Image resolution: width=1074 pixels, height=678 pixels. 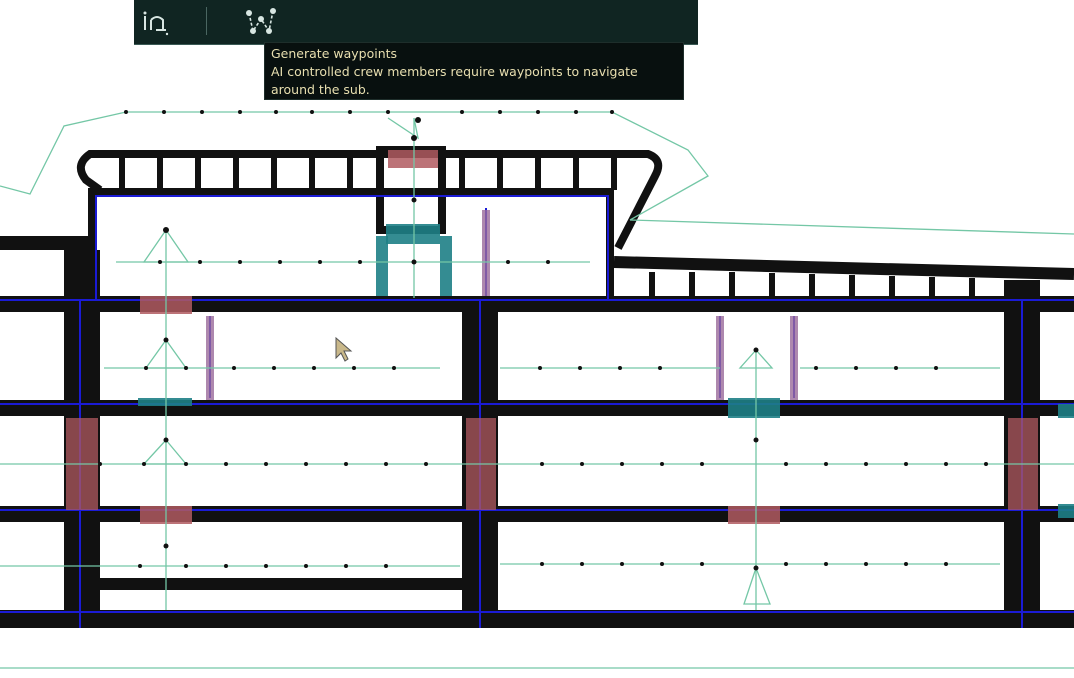 I want to click on link-waypoints-button, so click(x=155, y=21).